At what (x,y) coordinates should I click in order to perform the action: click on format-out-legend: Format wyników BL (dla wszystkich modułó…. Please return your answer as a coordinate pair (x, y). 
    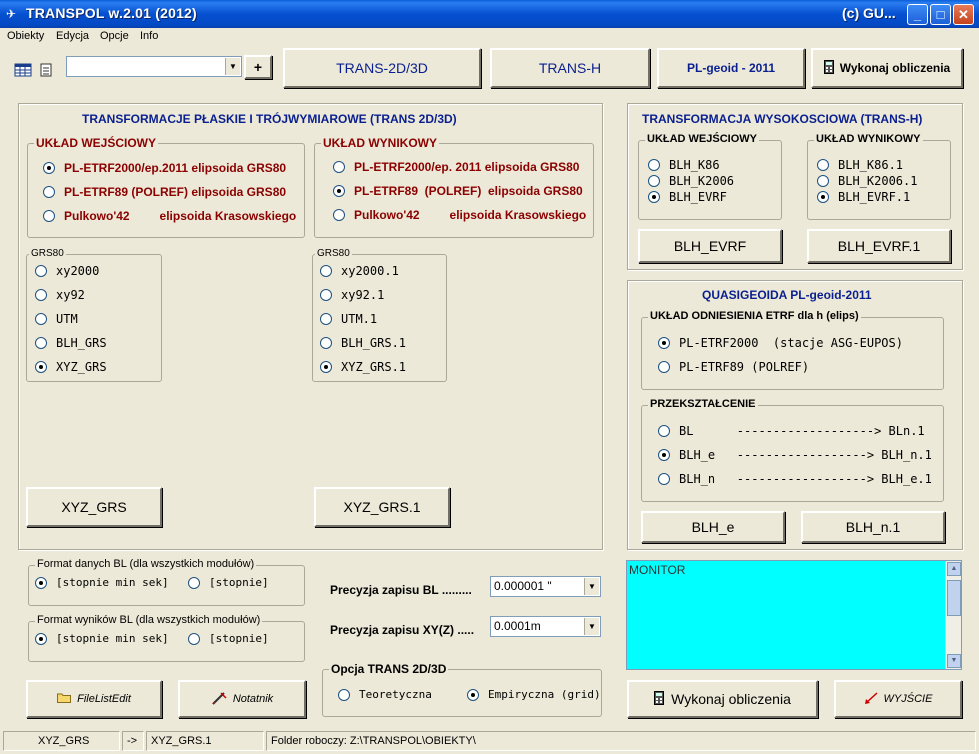
    Looking at the image, I should click on (149, 620).